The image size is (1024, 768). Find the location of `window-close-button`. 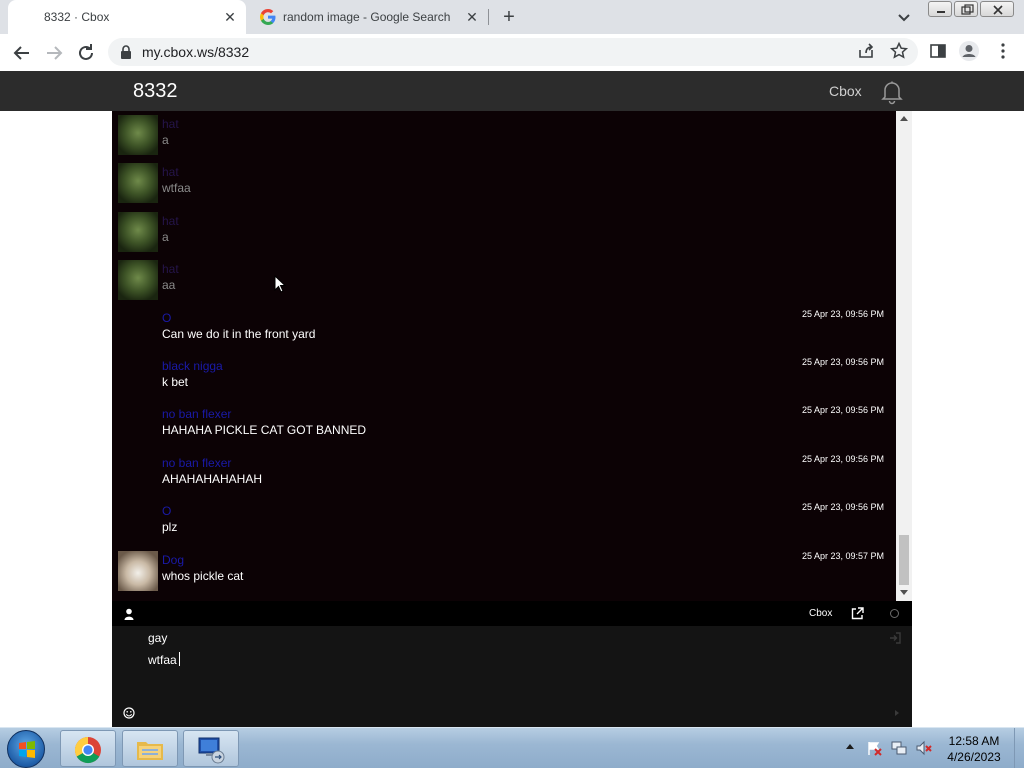

window-close-button is located at coordinates (997, 9).